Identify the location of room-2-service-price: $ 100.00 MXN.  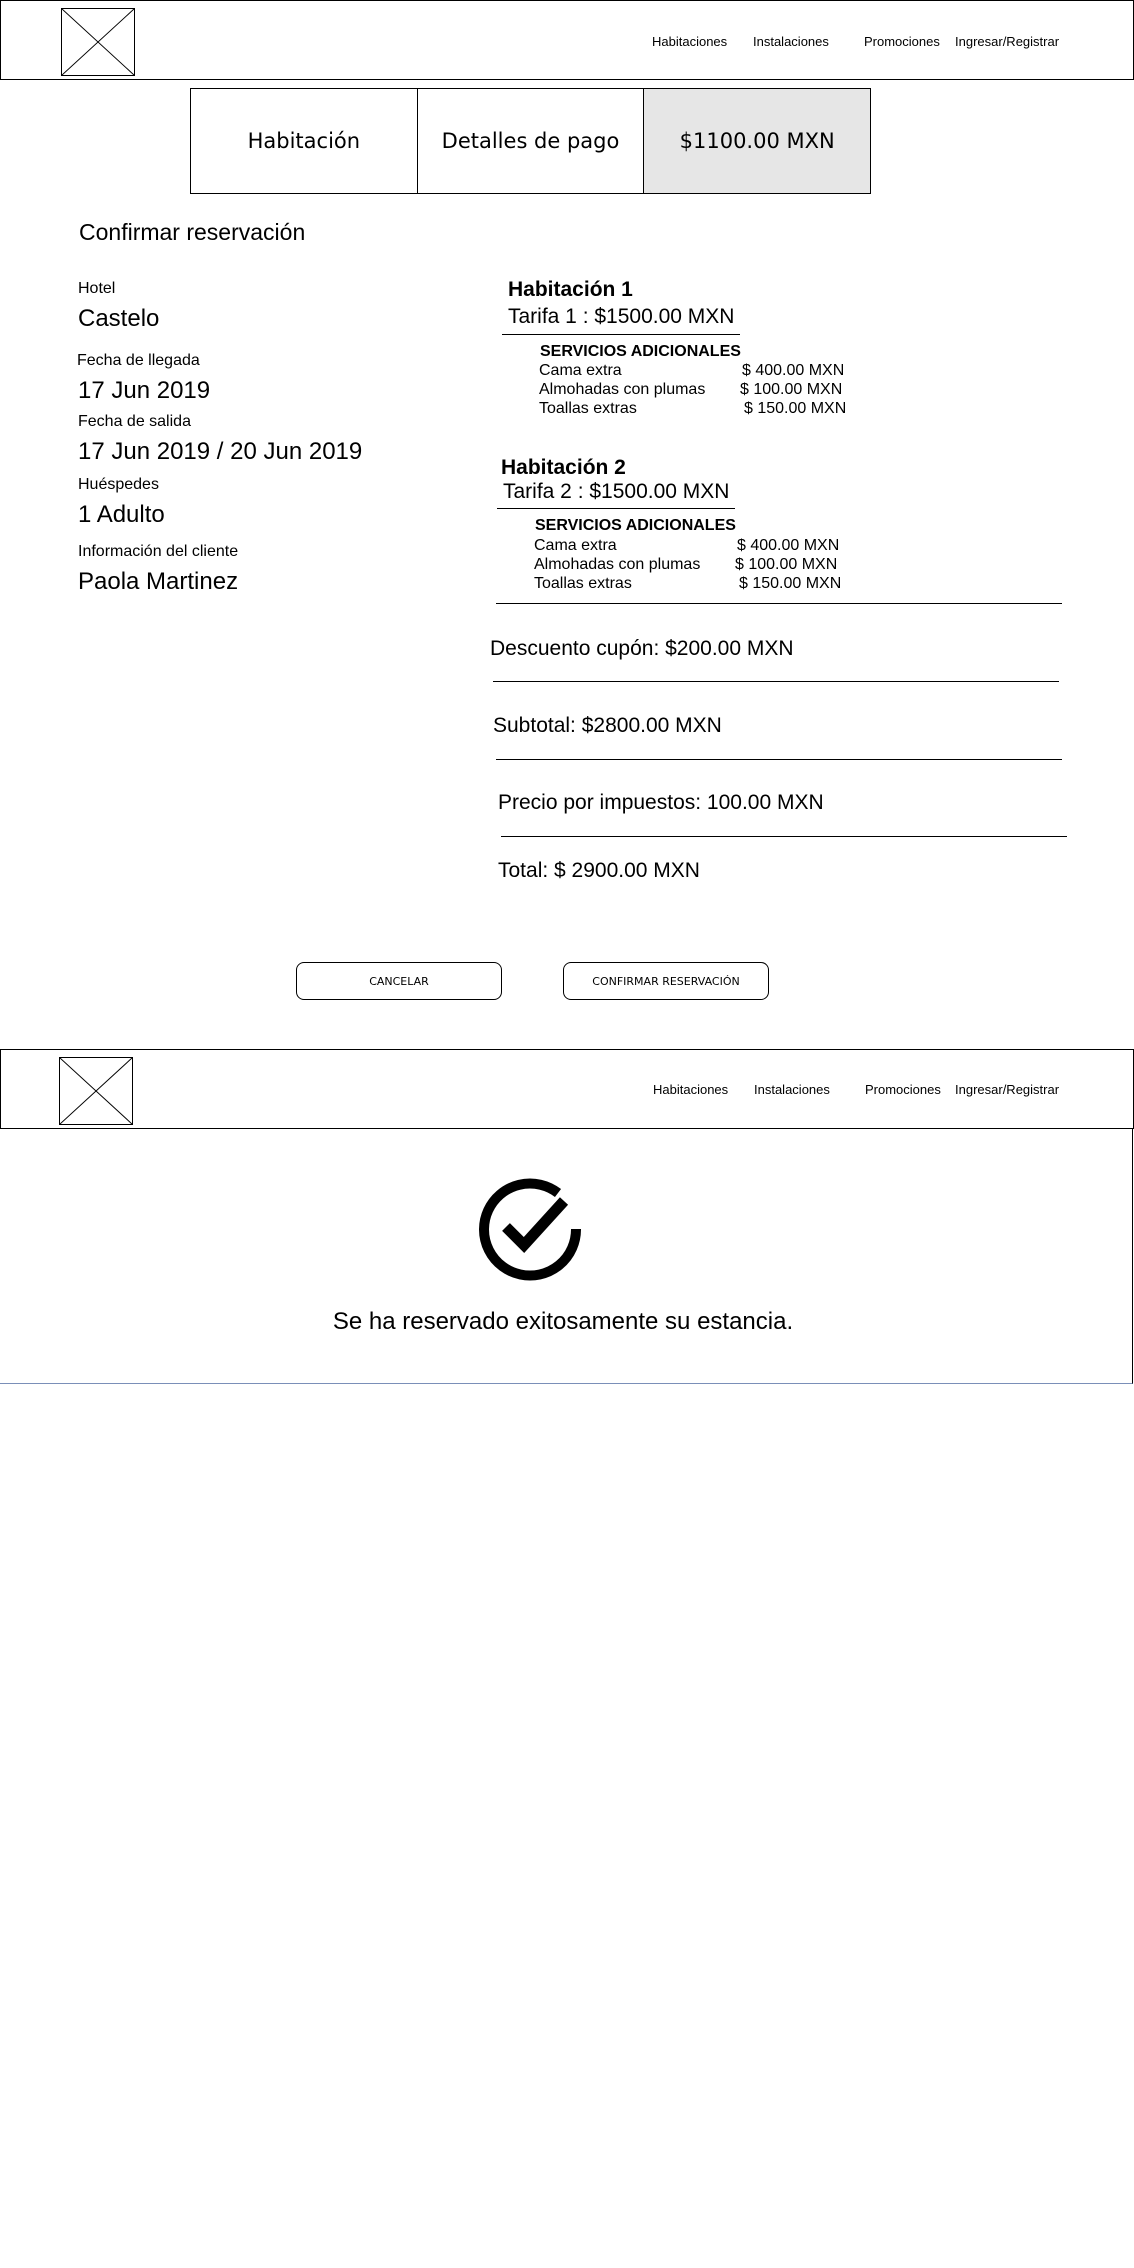
(786, 564).